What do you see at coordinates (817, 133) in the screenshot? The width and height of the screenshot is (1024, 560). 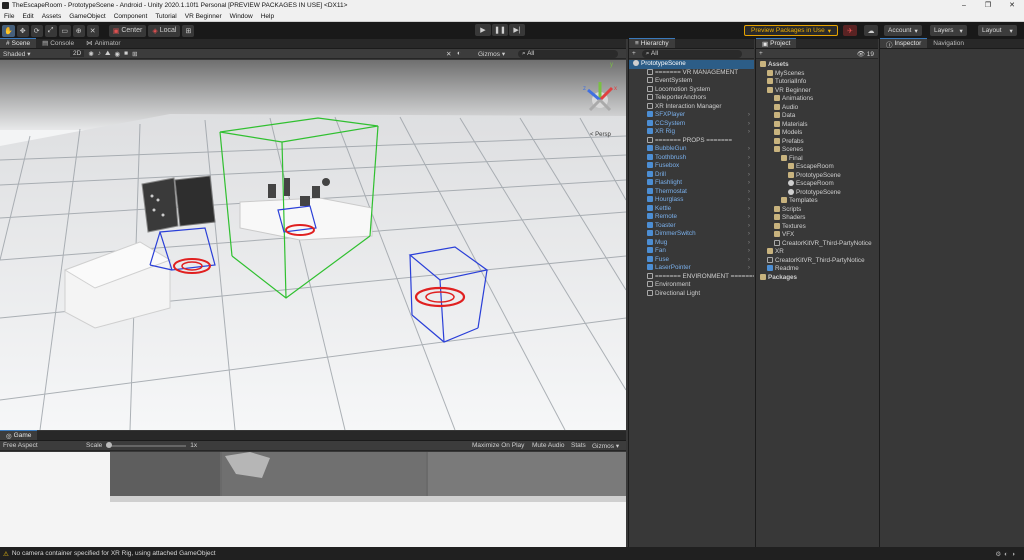 I see `project-item-row: Models` at bounding box center [817, 133].